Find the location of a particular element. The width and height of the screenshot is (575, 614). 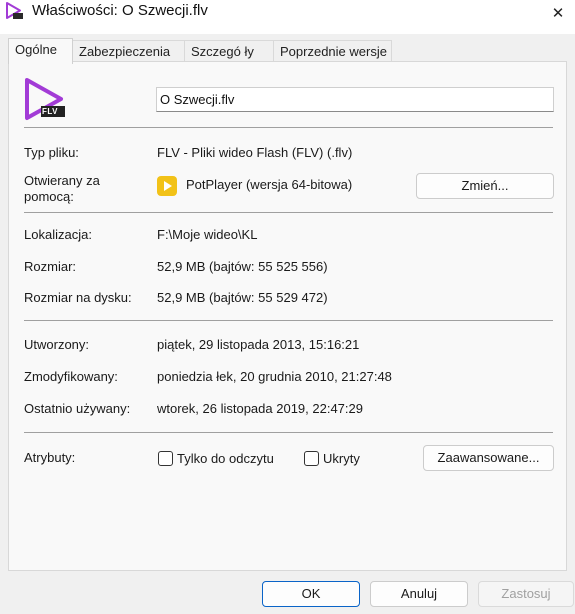

opens-with-label-line1: Otwierany za is located at coordinates (62, 180).